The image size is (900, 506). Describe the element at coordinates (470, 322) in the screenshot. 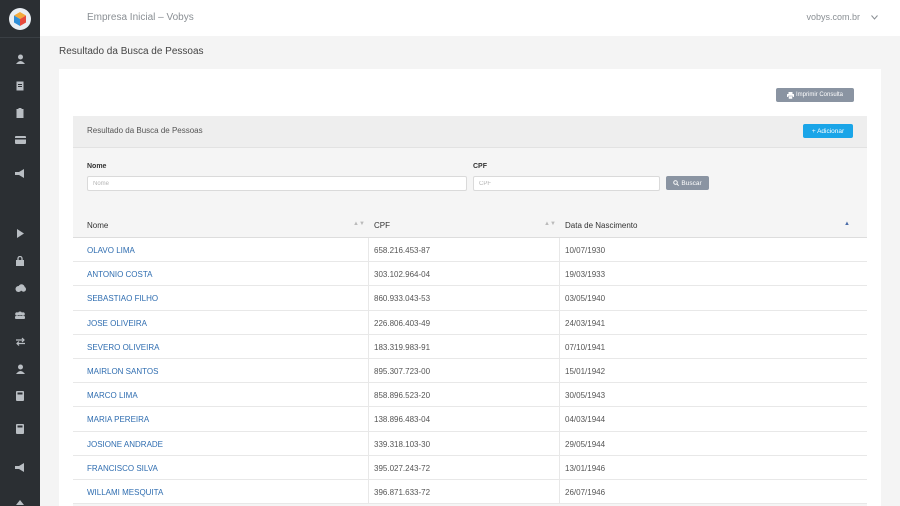

I see `table-row: JOSE OLIVEIRA 226.806.403-49 24/03/1941` at that location.